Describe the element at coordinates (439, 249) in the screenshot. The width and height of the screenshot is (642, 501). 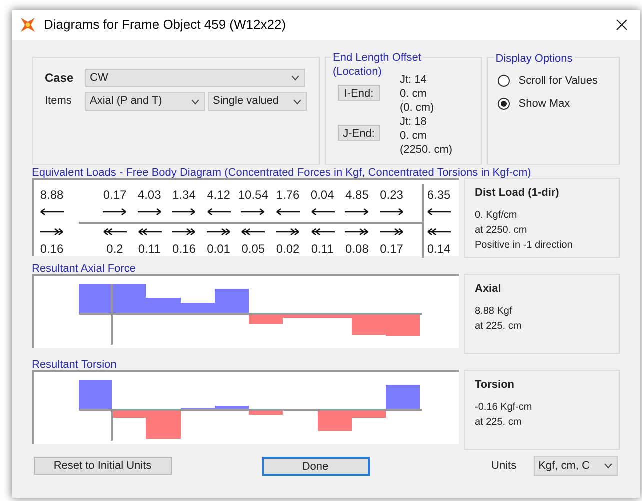
I see `torsion-value: 0.14` at that location.